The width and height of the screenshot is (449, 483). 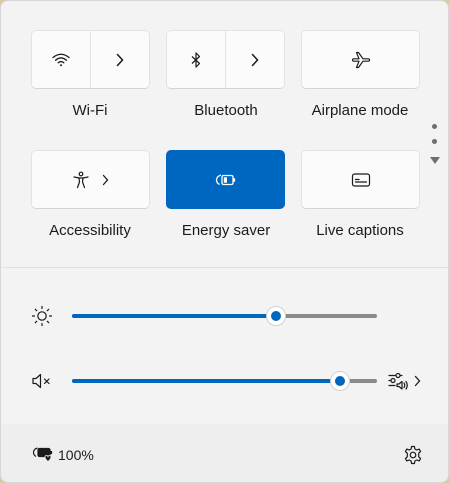 What do you see at coordinates (42, 381) in the screenshot?
I see `volume-muted-icon` at bounding box center [42, 381].